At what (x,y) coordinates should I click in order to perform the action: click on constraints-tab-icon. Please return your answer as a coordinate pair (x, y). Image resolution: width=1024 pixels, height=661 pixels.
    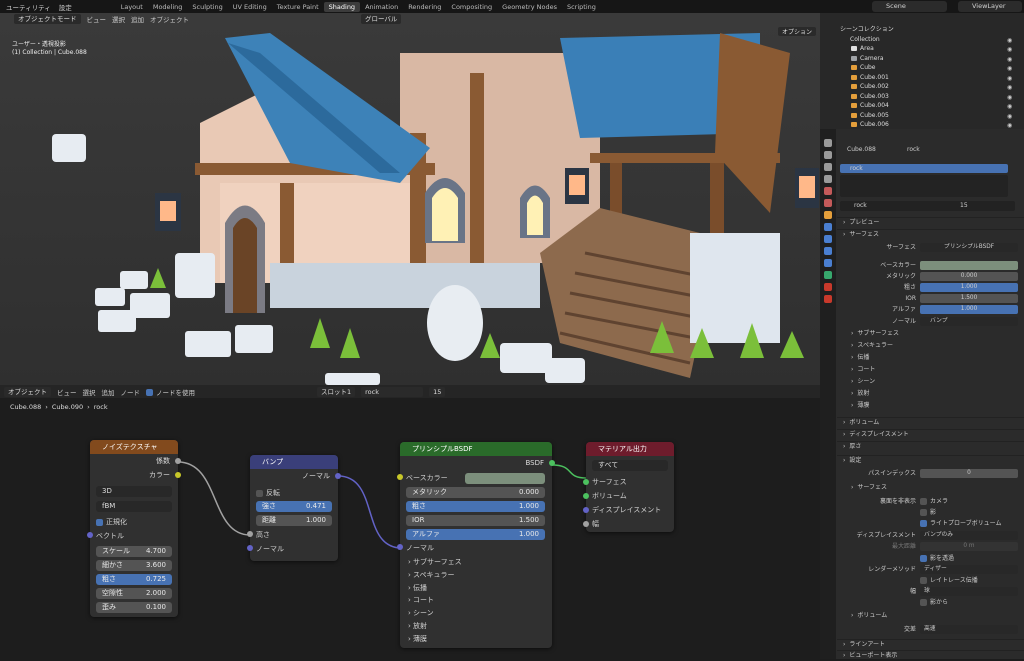
    Looking at the image, I should click on (828, 263).